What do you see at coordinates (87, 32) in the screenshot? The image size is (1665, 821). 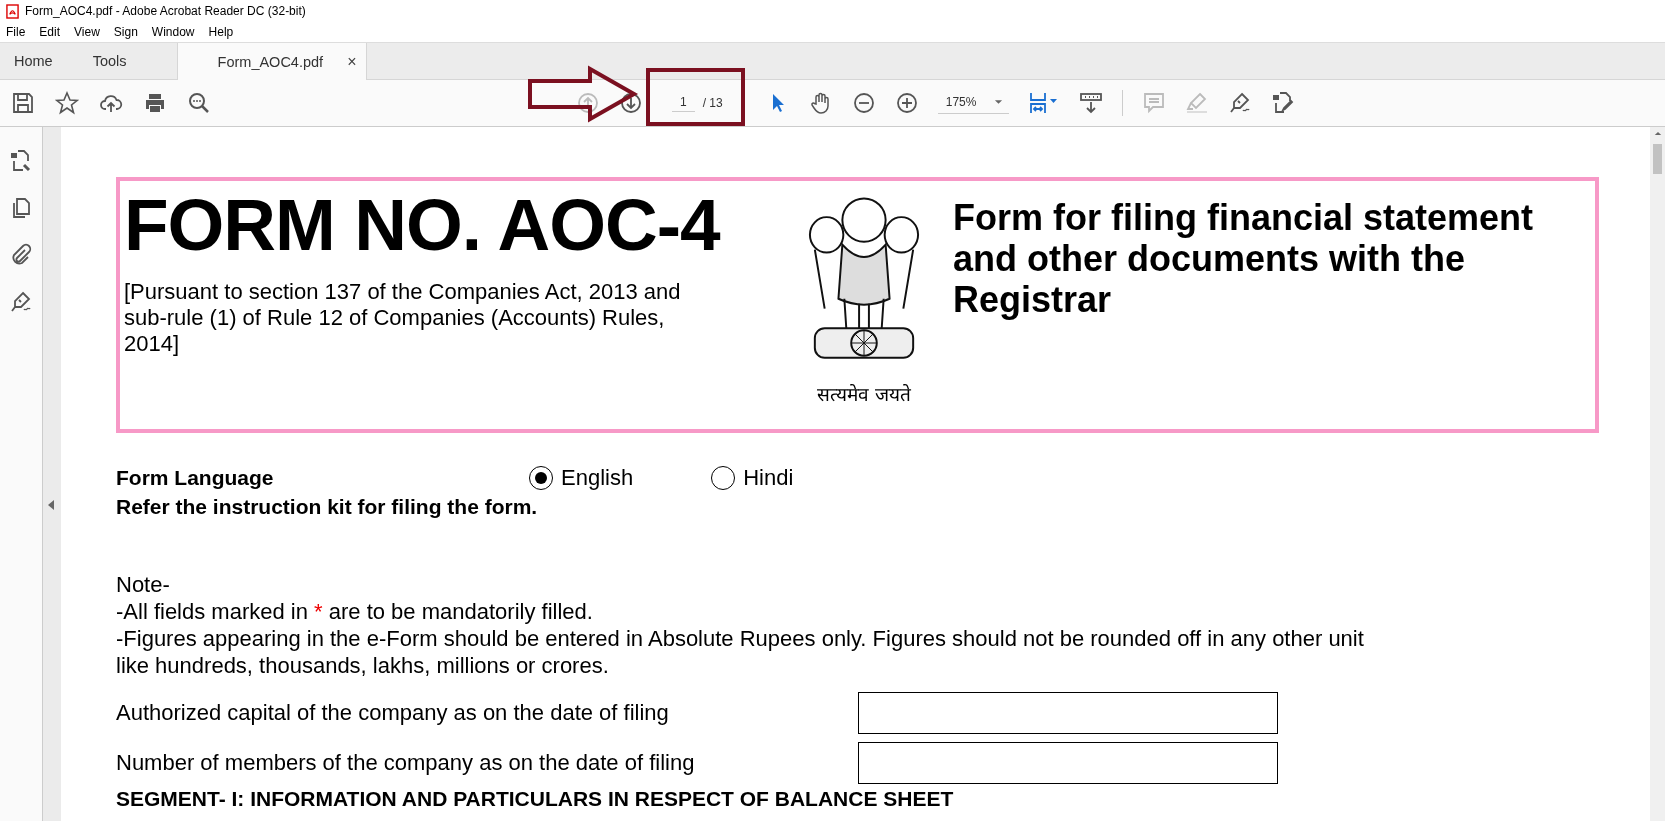 I see `menu-item: View` at bounding box center [87, 32].